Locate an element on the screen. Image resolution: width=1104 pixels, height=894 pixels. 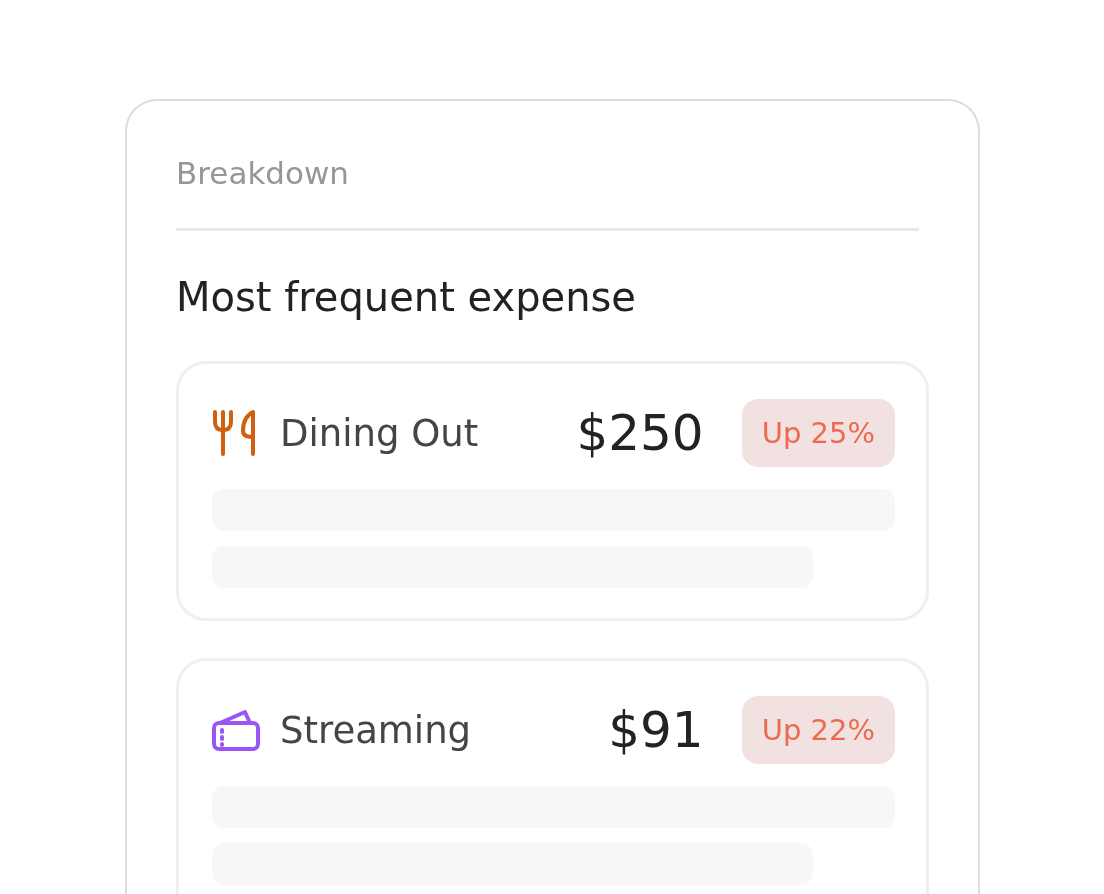
change-badge: Up 22% is located at coordinates (818, 730).